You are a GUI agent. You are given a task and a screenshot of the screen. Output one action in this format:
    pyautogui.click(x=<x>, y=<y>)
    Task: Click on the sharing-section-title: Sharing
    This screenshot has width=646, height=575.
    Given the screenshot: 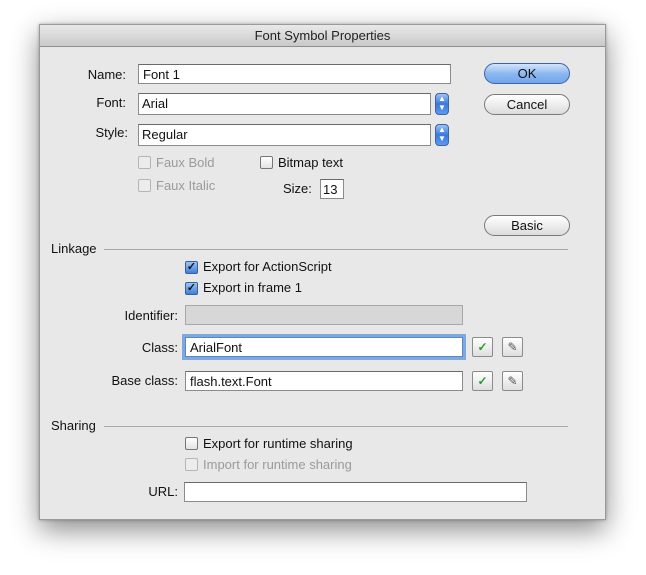 What is the action you would take?
    pyautogui.click(x=73, y=425)
    